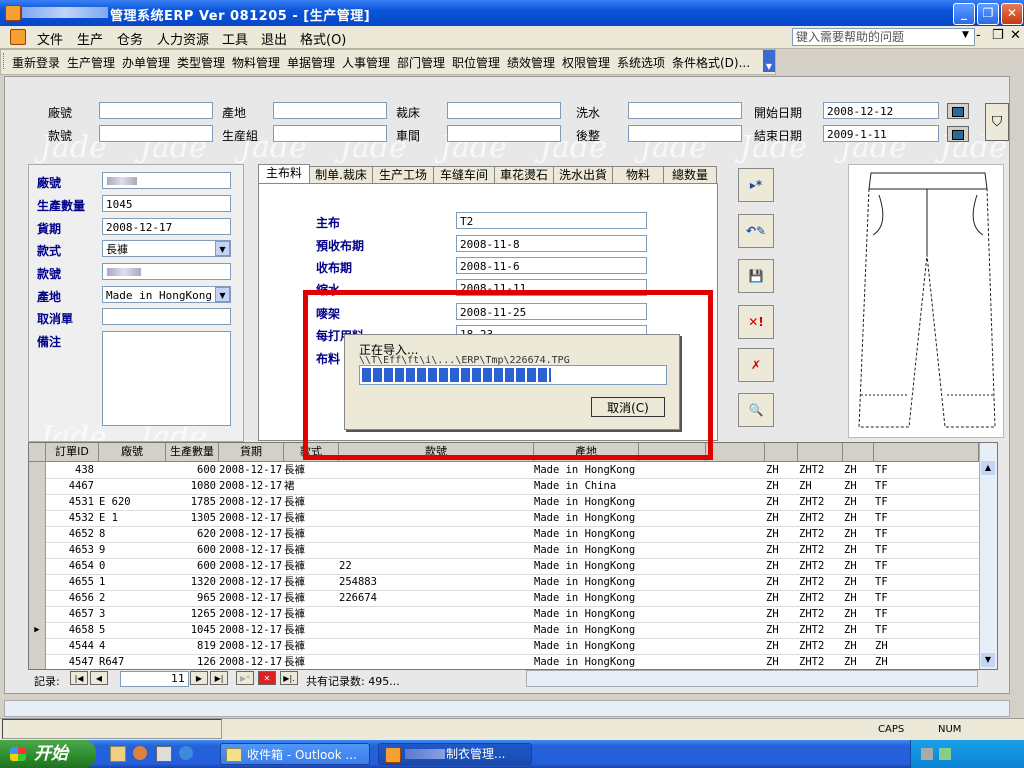  I want to click on cell-f: 5, so click(132, 630).